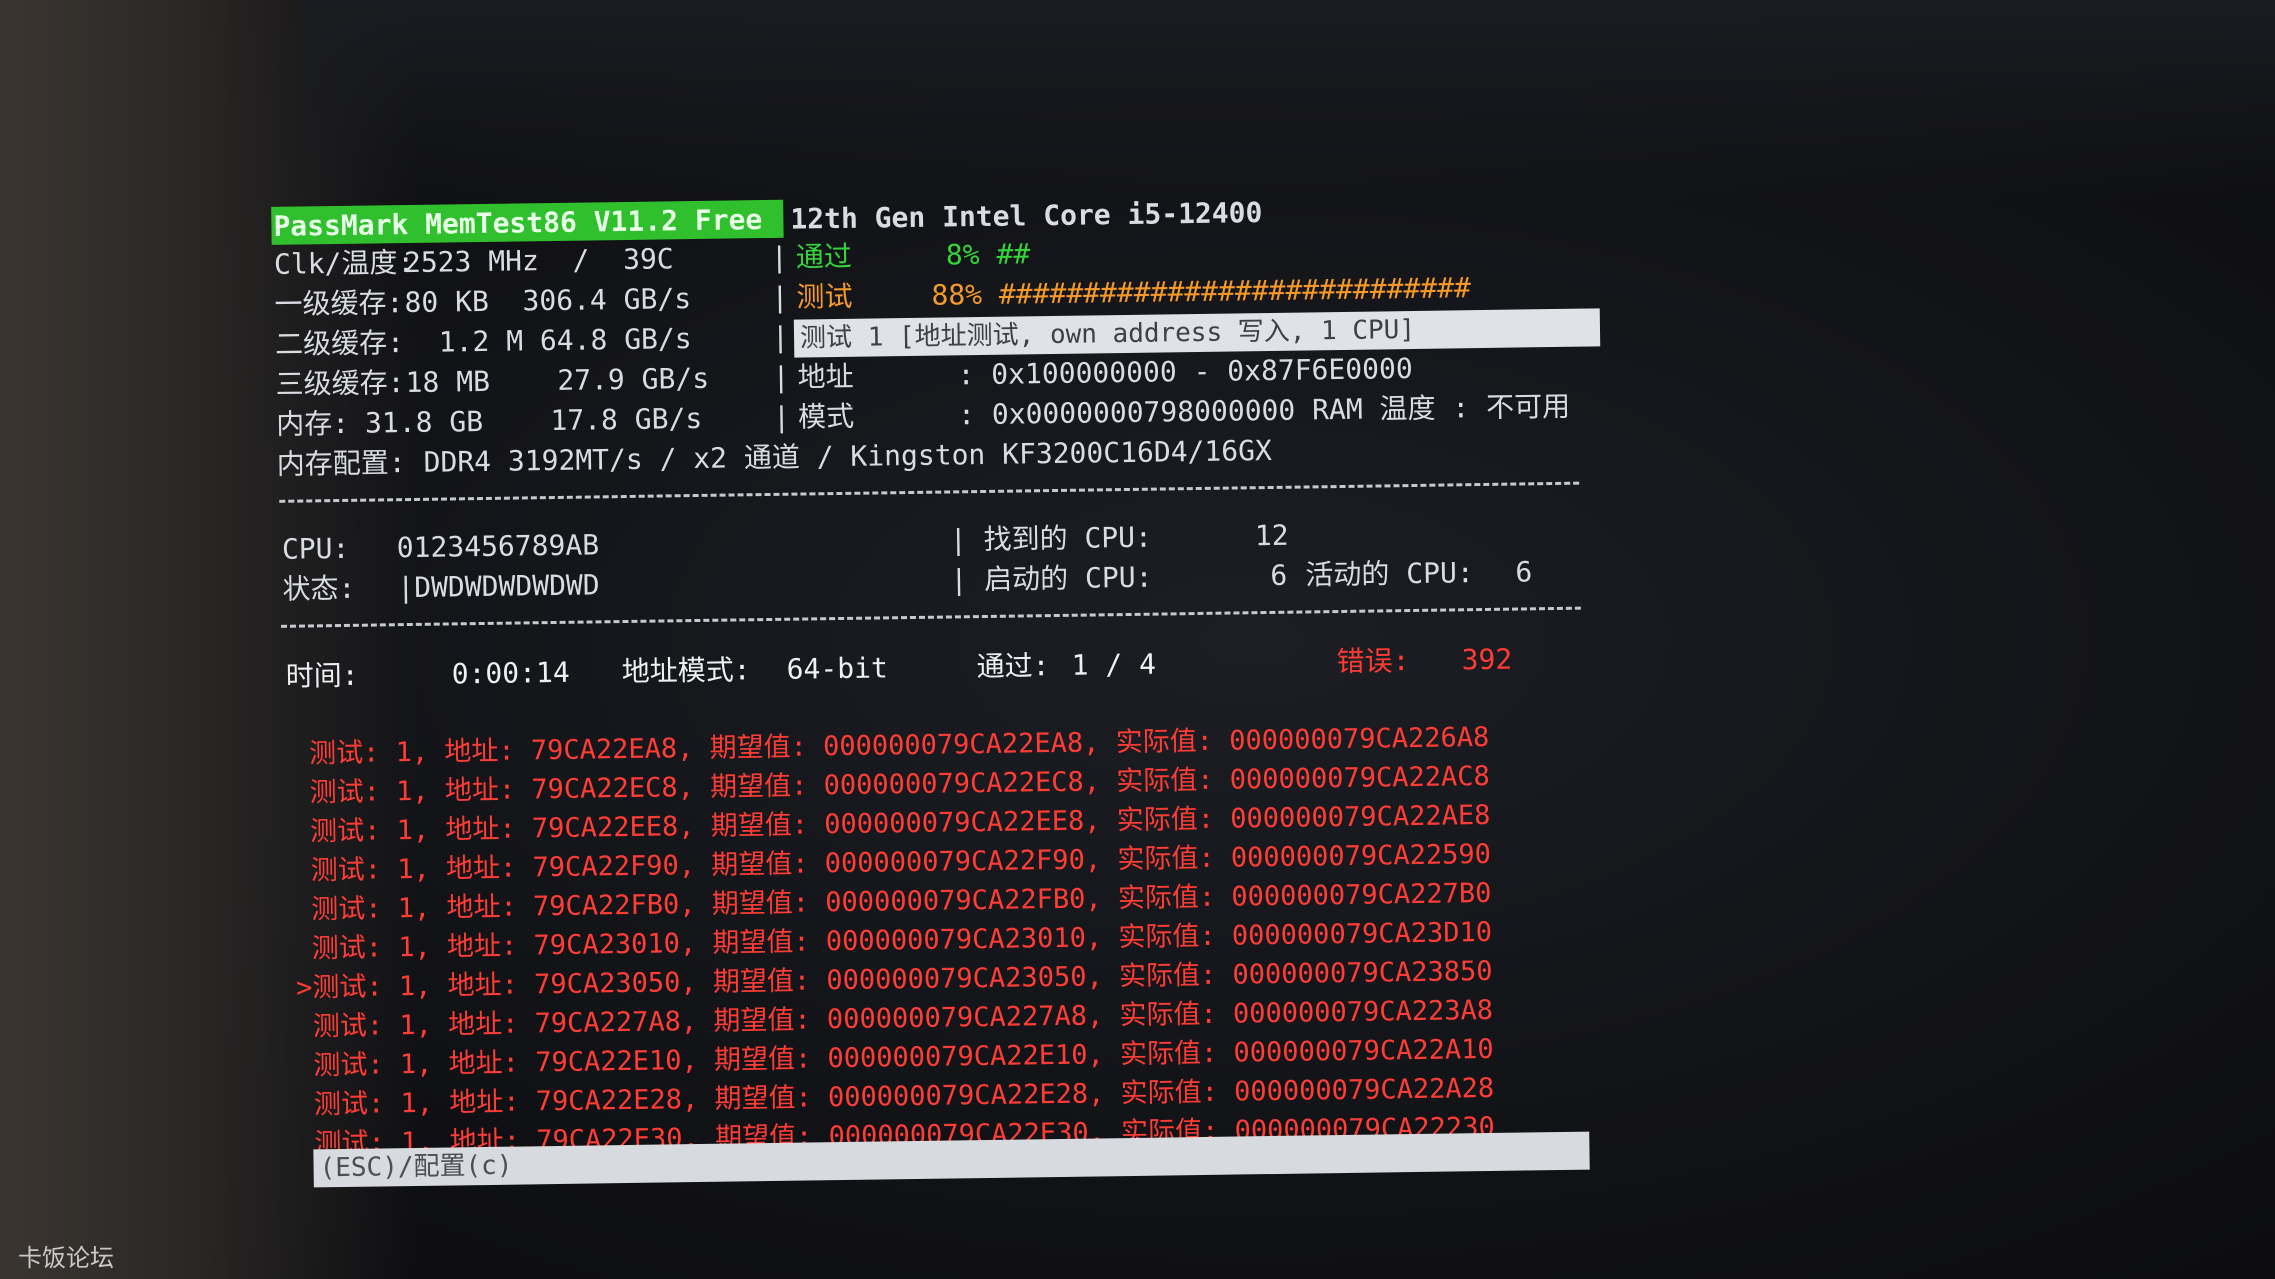  I want to click on app-title: PassMark MemTest86 V11.2 Free, so click(518, 223).